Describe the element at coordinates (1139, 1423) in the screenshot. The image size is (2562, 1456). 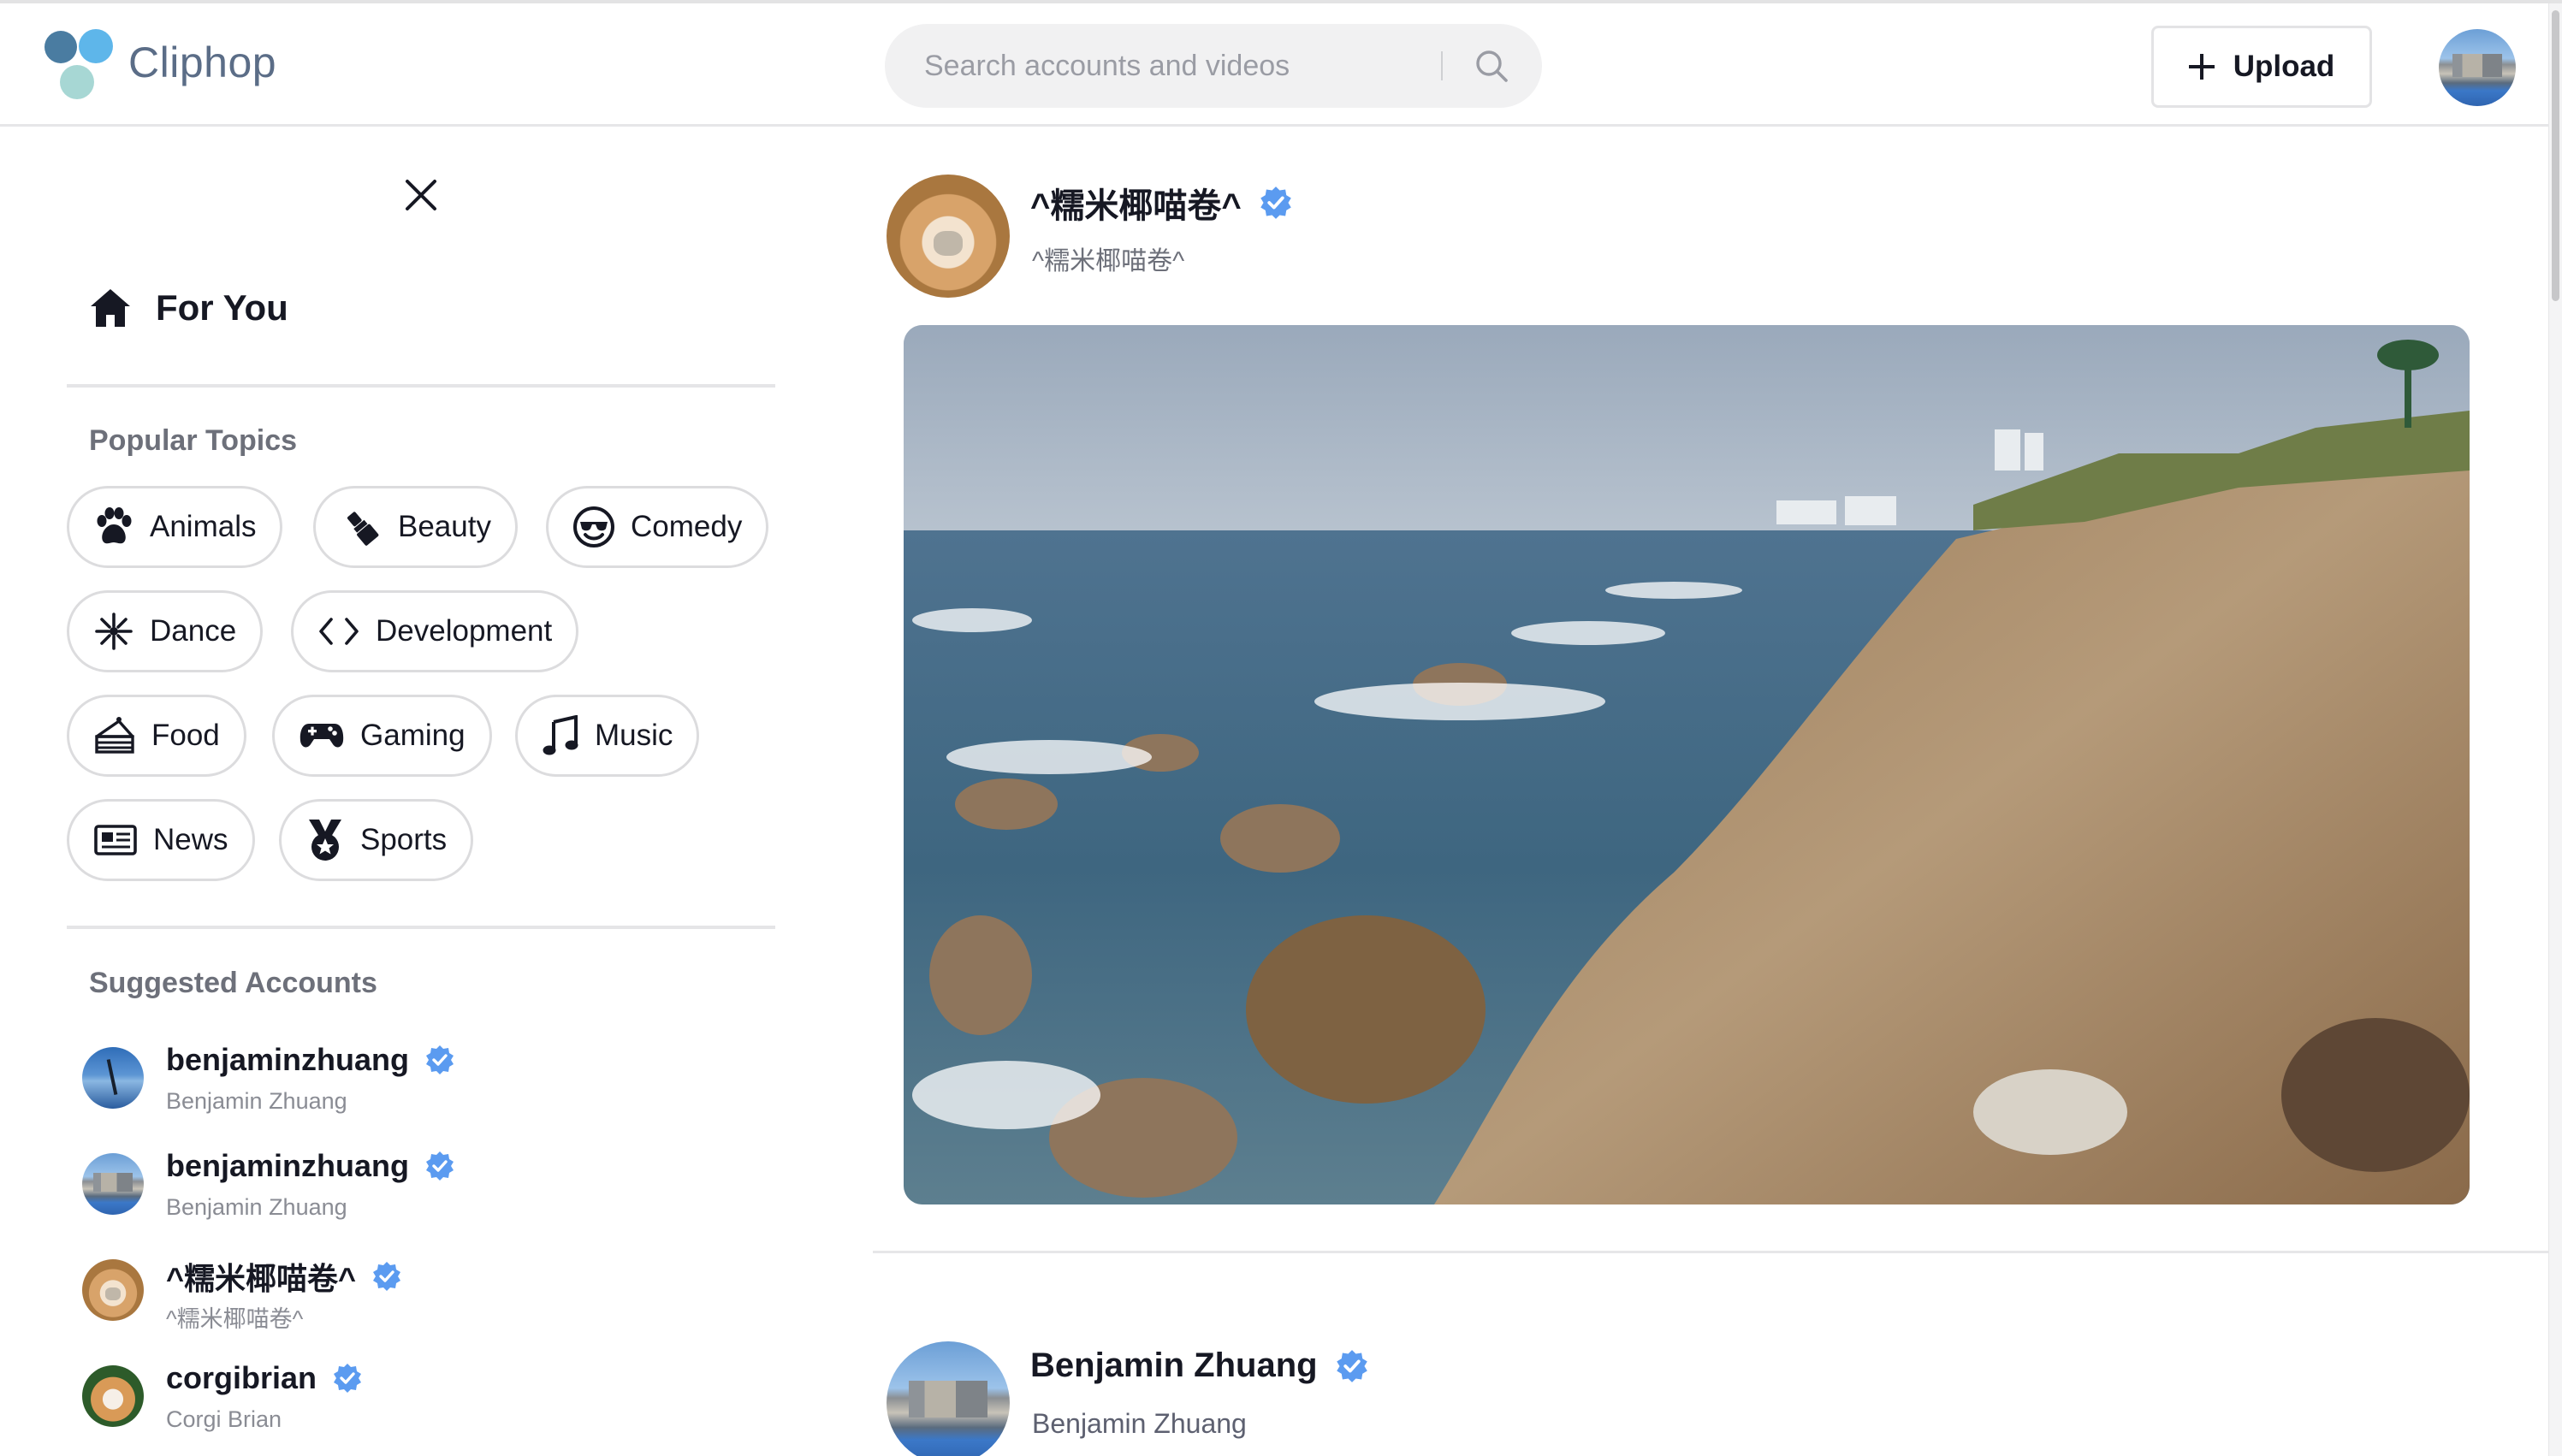
I see `post-author-name: Benjamin Zhuang` at that location.